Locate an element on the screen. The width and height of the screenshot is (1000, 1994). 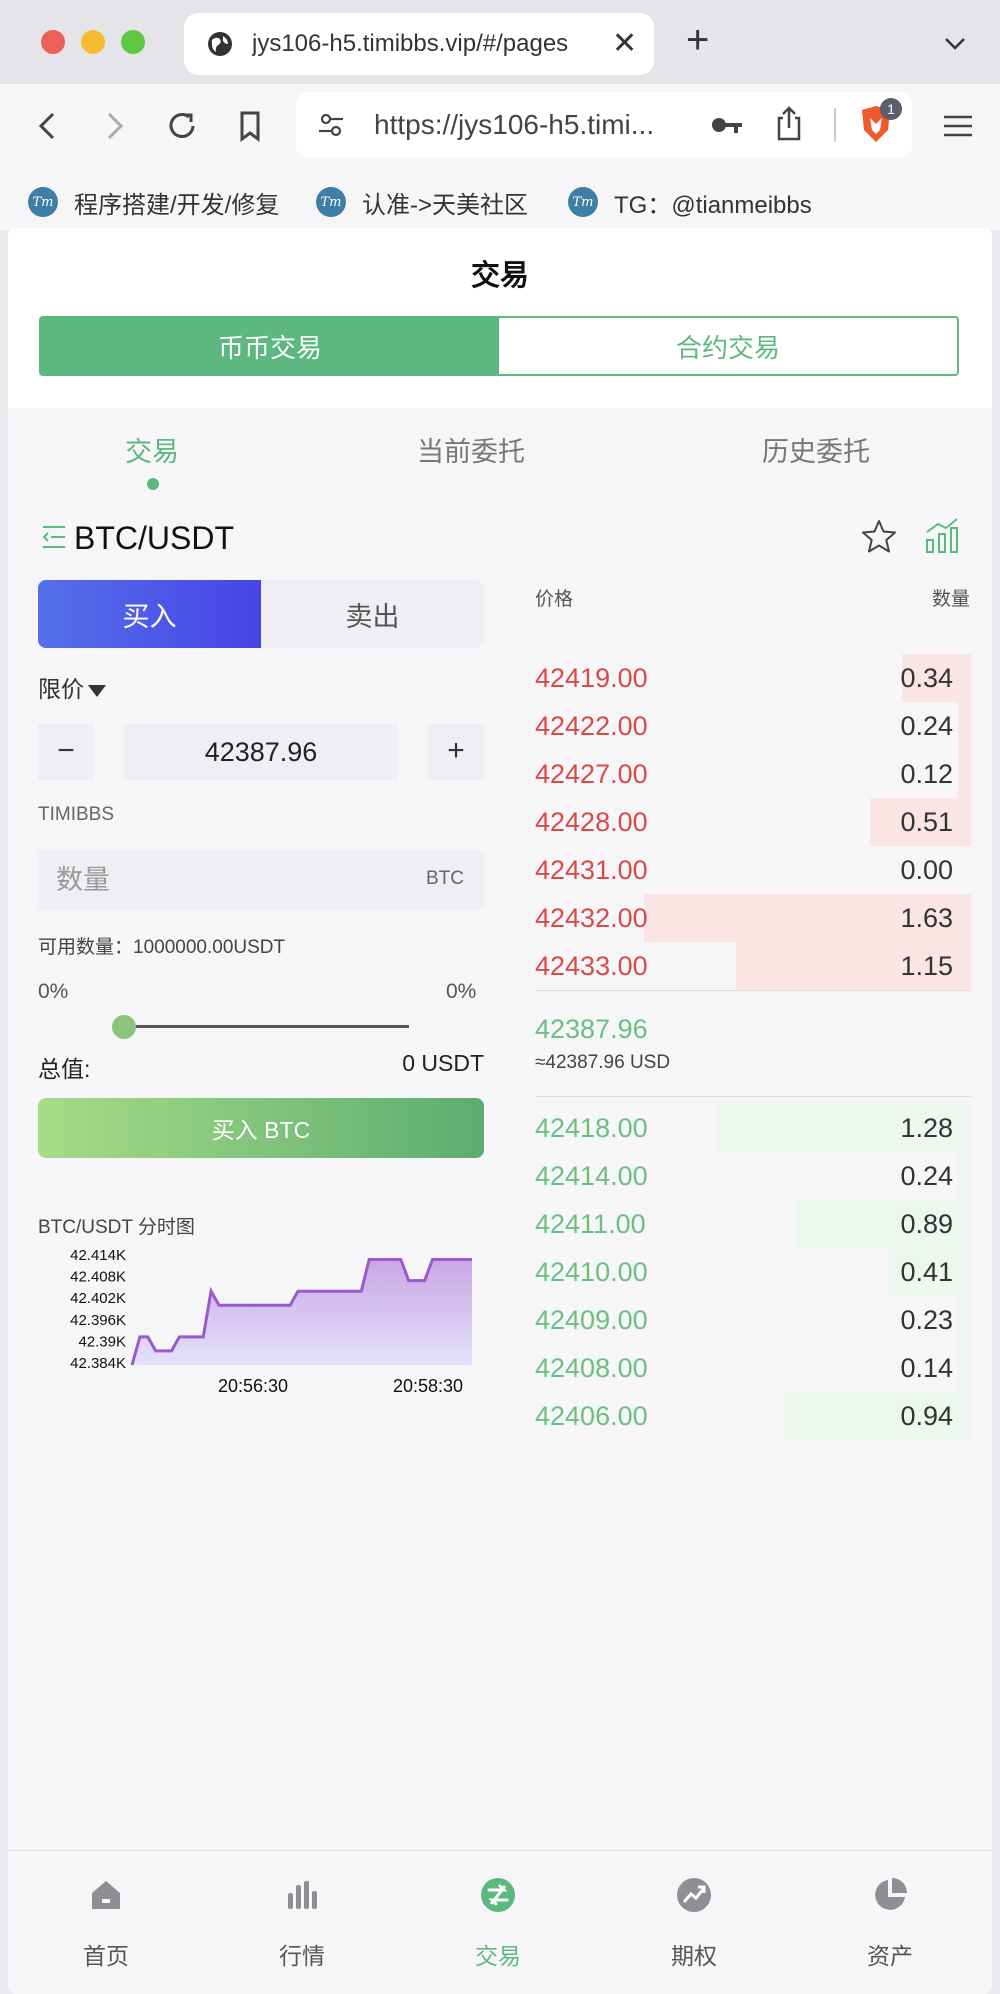
bottom-nav: 首页 行情 交易 期权 资产 is located at coordinates (500, 1922).